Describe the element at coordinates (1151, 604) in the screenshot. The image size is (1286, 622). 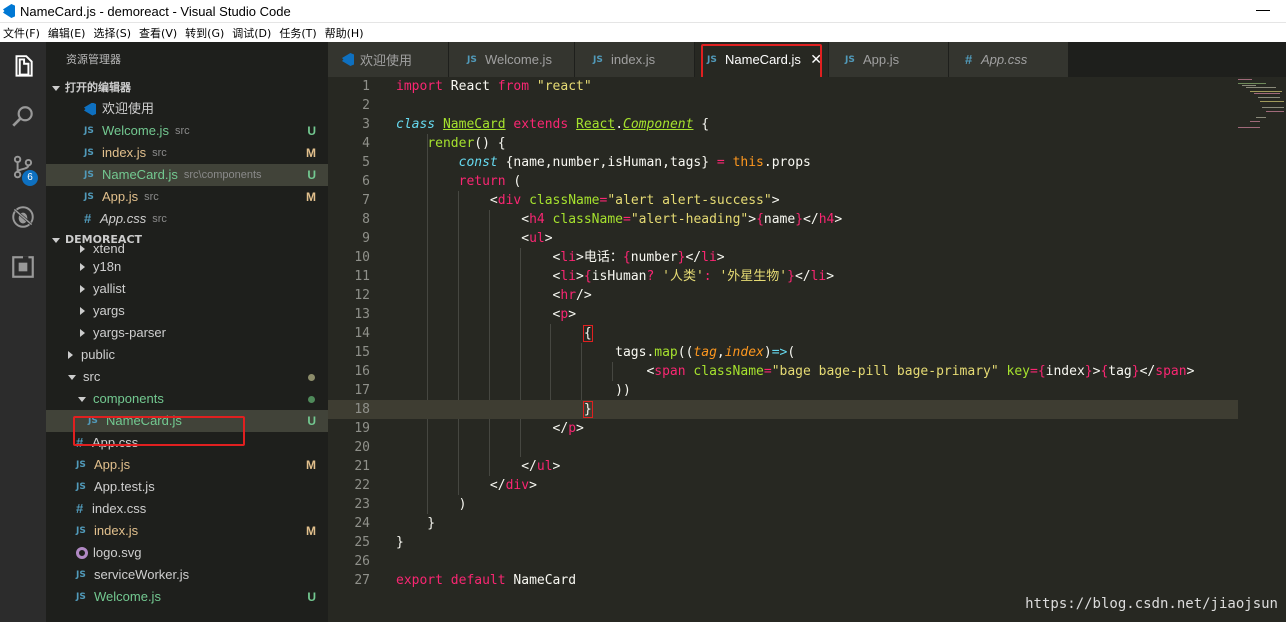
I see `watermark: https://blog.csdn.net/jiaojsun` at that location.